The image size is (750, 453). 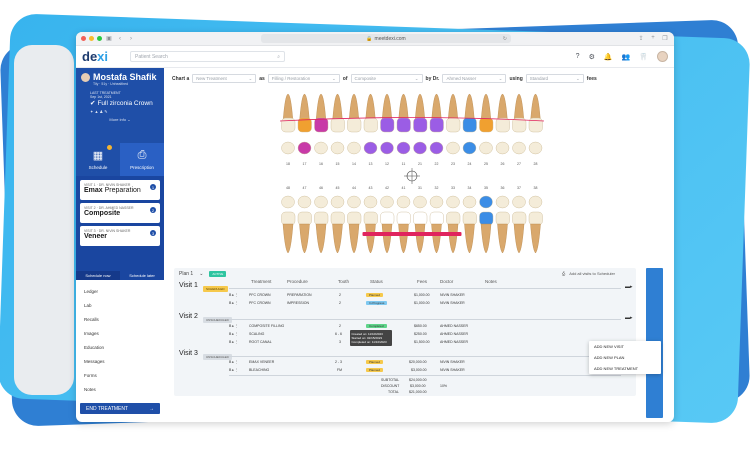 I want to click on tooth-number: 17, so click(x=305, y=164).